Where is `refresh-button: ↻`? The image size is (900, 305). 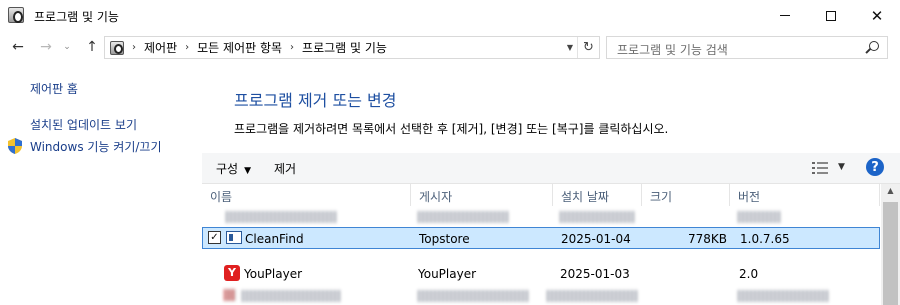
refresh-button: ↻ is located at coordinates (588, 47).